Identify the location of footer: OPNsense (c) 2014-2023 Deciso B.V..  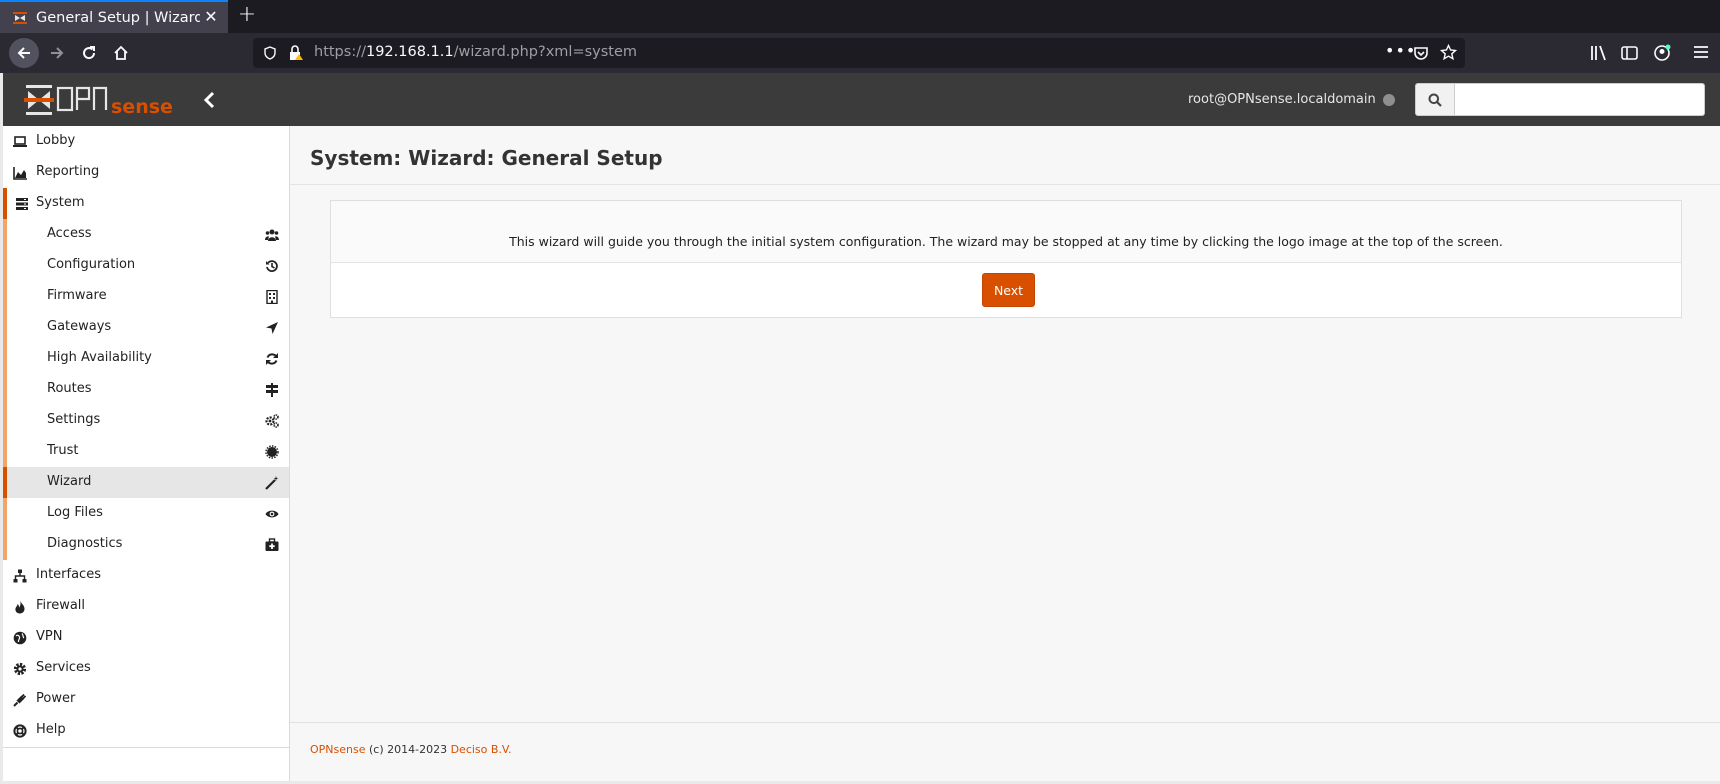
(411, 749).